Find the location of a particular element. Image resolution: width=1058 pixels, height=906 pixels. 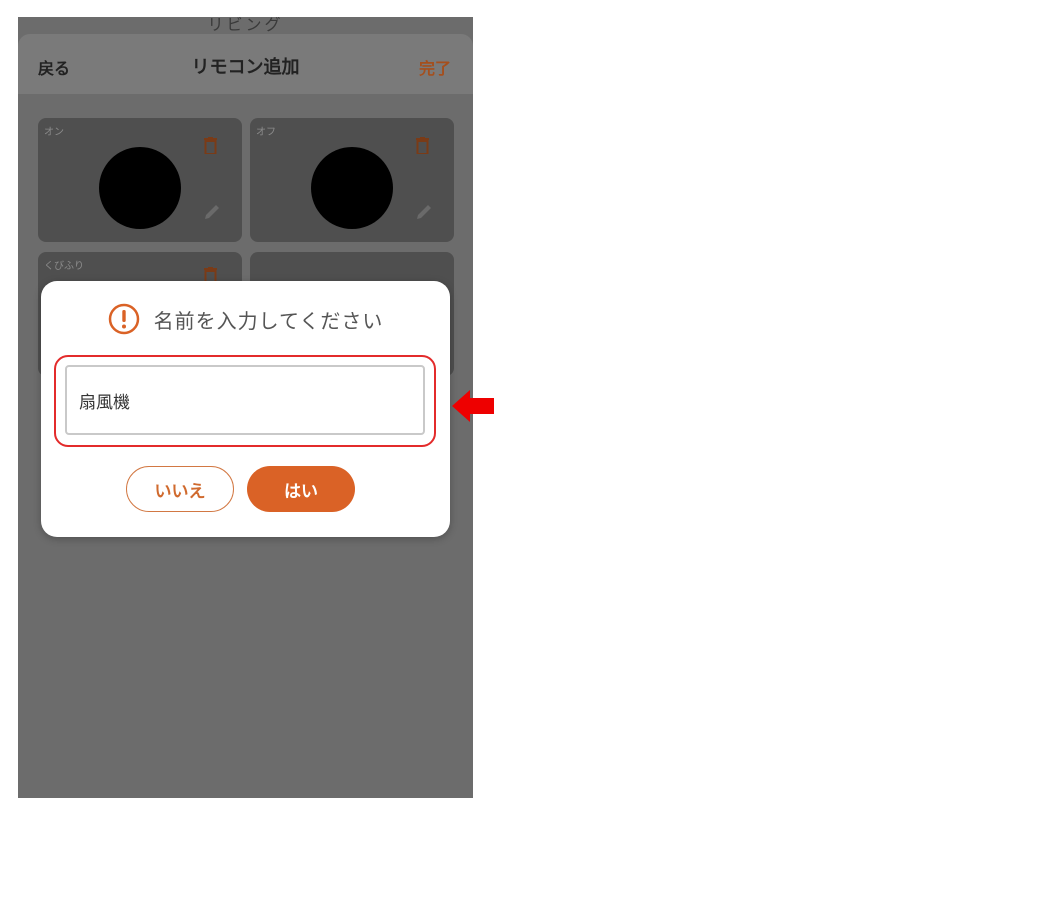

yes-button: はい is located at coordinates (301, 489).